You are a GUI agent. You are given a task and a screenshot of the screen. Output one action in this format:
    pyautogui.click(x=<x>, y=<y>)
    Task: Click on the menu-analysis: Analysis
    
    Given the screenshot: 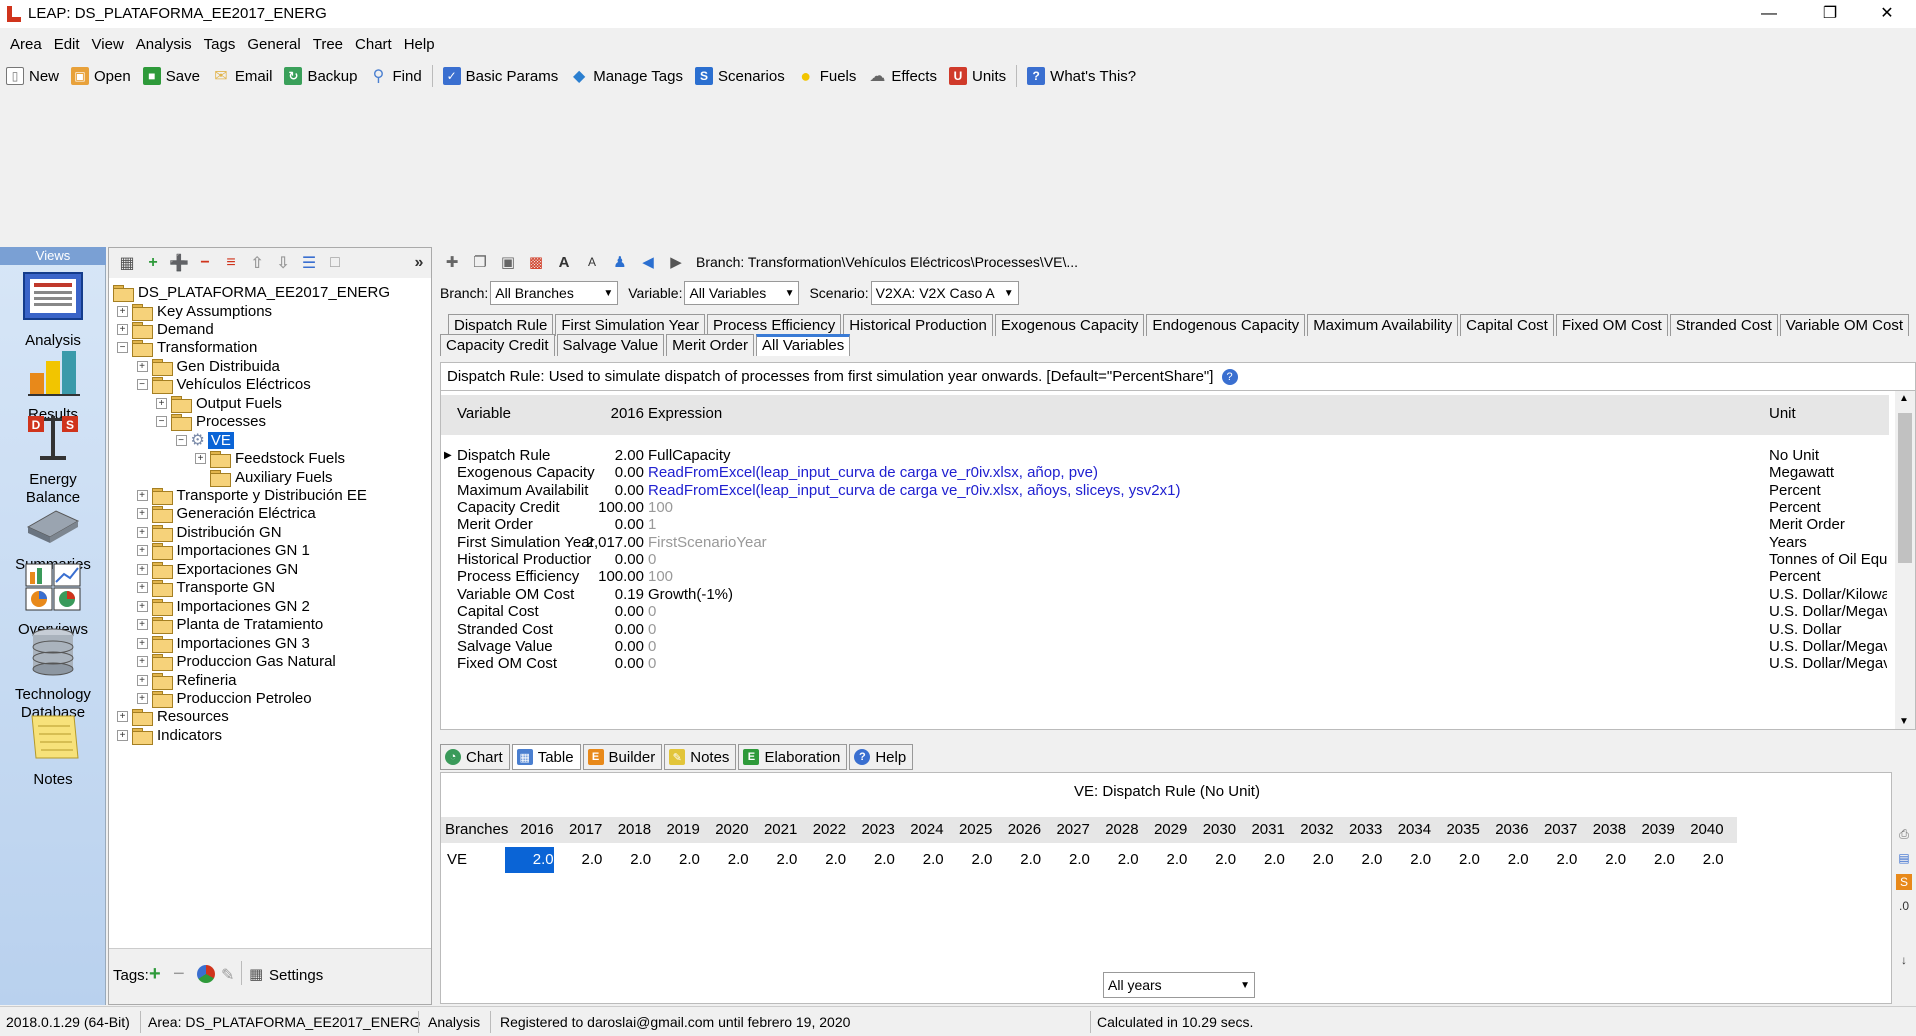 What is the action you would take?
    pyautogui.click(x=164, y=45)
    